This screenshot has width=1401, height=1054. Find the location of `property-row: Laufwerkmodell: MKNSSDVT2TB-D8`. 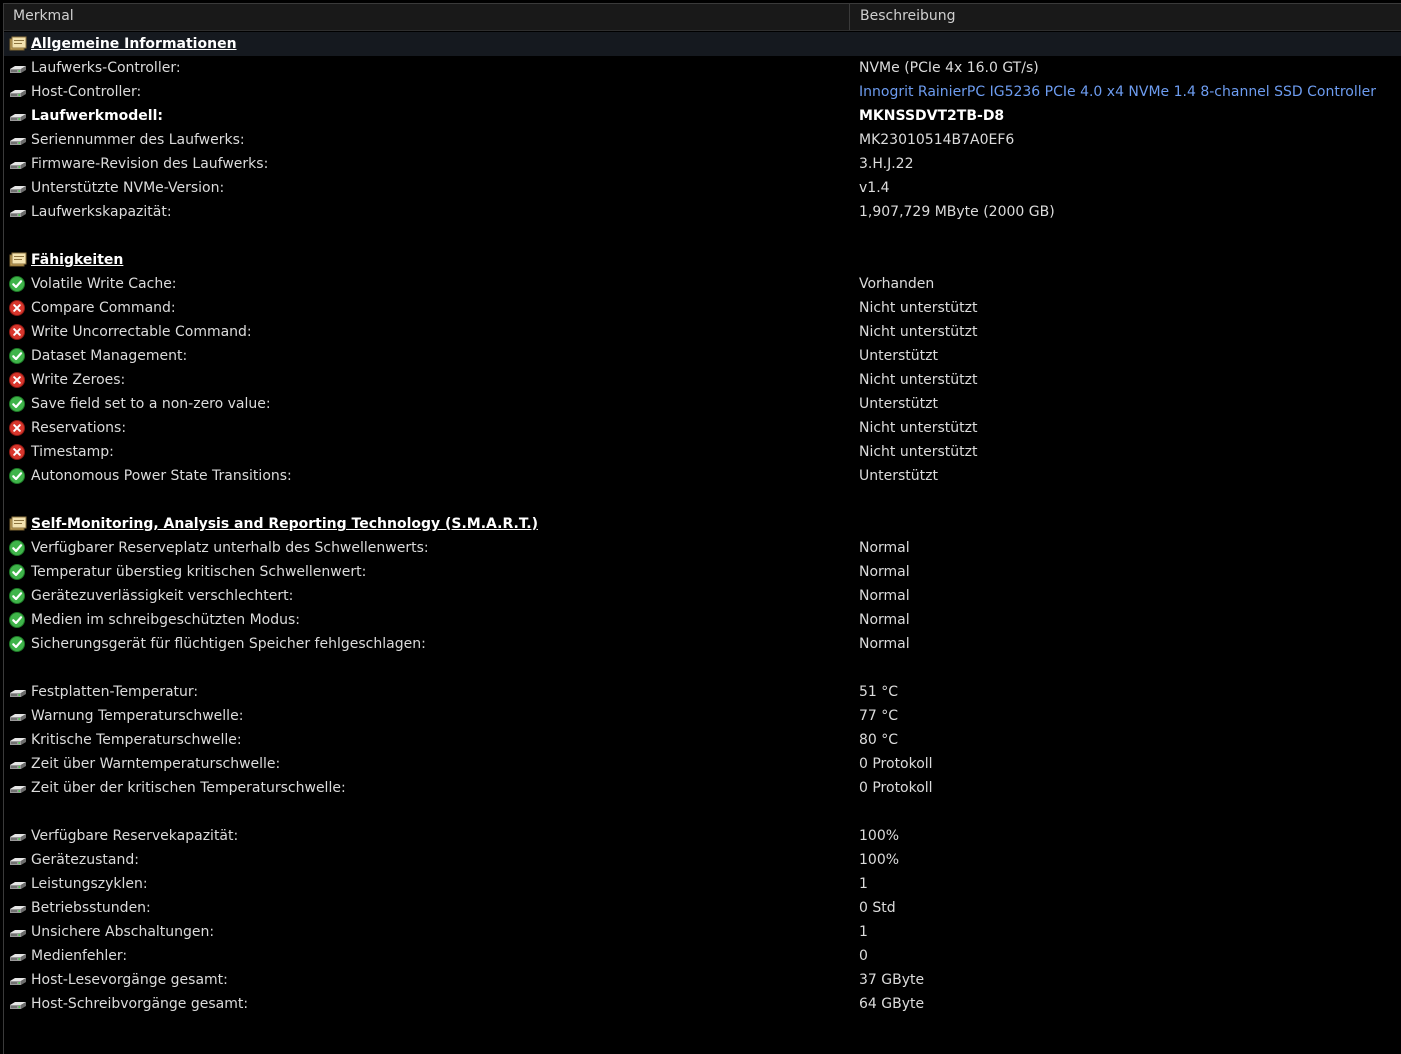

property-row: Laufwerkmodell: MKNSSDVT2TB-D8 is located at coordinates (702, 116).